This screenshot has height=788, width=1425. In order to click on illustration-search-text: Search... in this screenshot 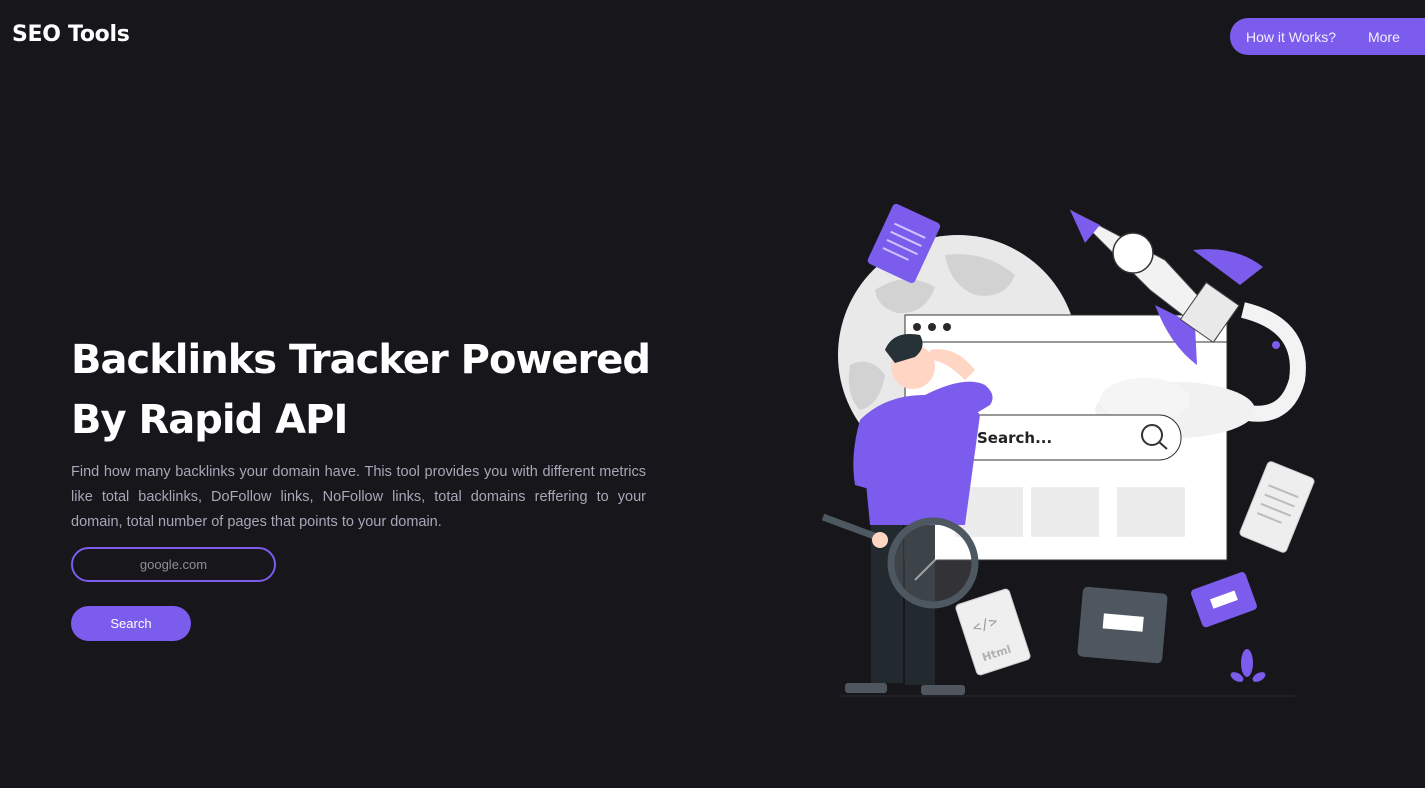, I will do `click(1014, 438)`.